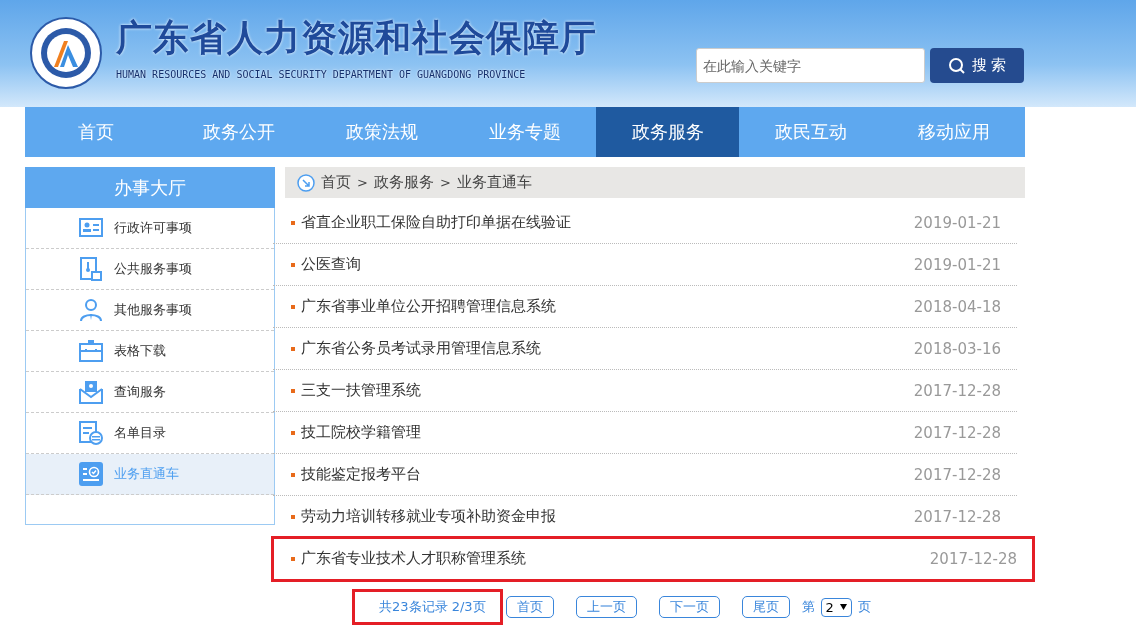 The height and width of the screenshot is (643, 1136). Describe the element at coordinates (668, 132) in the screenshot. I see `nav-tab: 政务服务` at that location.